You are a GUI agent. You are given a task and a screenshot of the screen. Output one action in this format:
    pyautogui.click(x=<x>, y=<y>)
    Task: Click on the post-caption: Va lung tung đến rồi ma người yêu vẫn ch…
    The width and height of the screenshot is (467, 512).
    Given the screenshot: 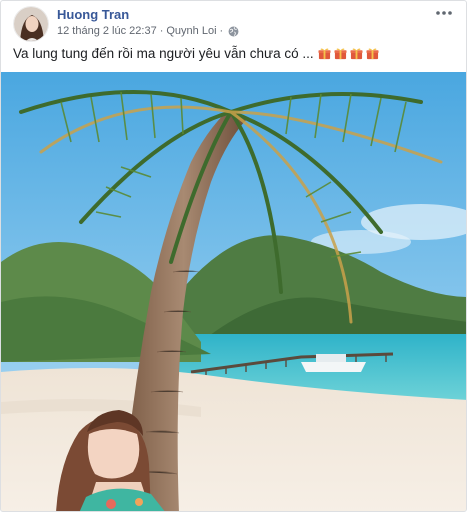 What is the action you would take?
    pyautogui.click(x=196, y=53)
    